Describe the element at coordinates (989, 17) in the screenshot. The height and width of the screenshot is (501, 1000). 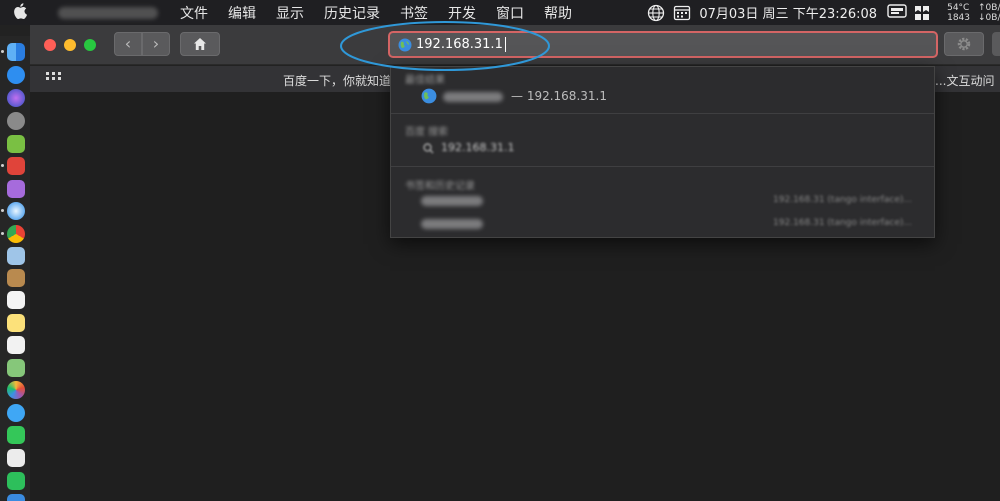
I see `net-download: ↓0B/` at that location.